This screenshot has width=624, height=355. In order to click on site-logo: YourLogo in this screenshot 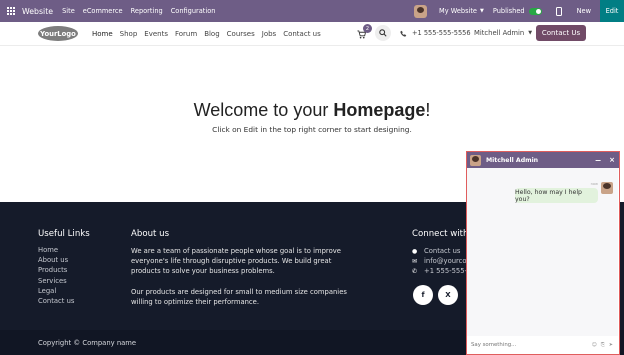, I will do `click(58, 33)`.